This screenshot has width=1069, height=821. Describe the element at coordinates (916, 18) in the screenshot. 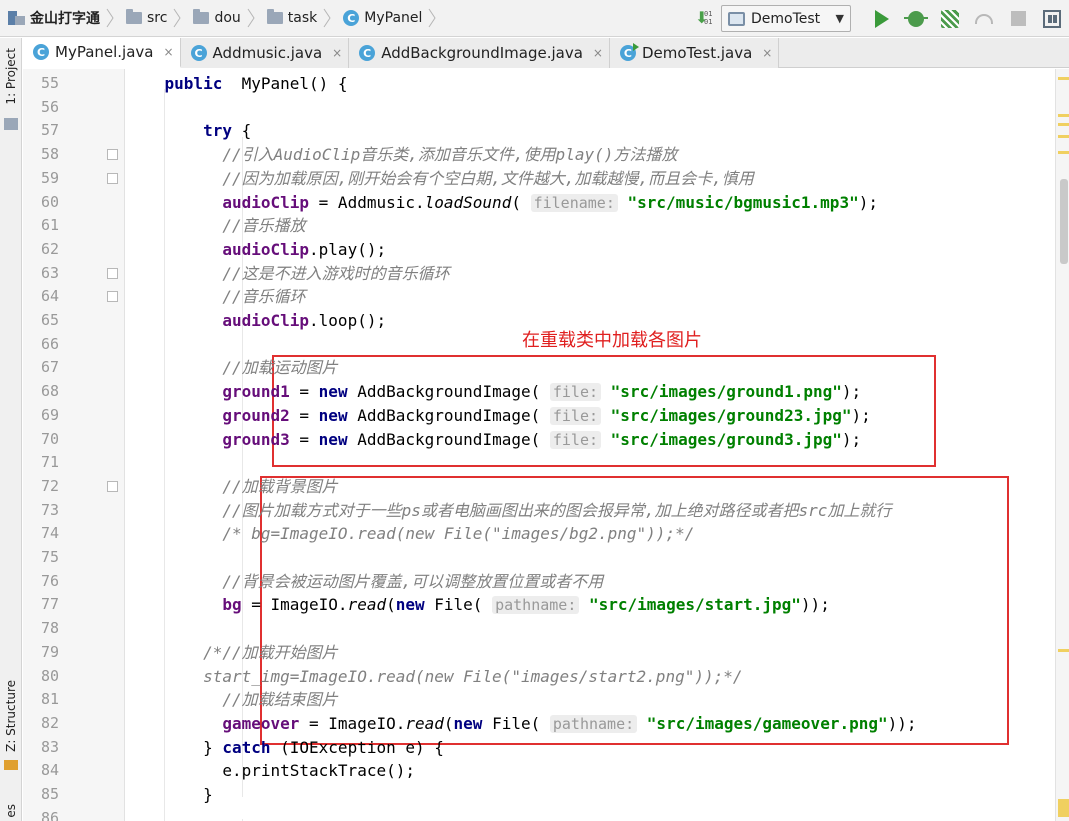

I see `debug-button` at that location.